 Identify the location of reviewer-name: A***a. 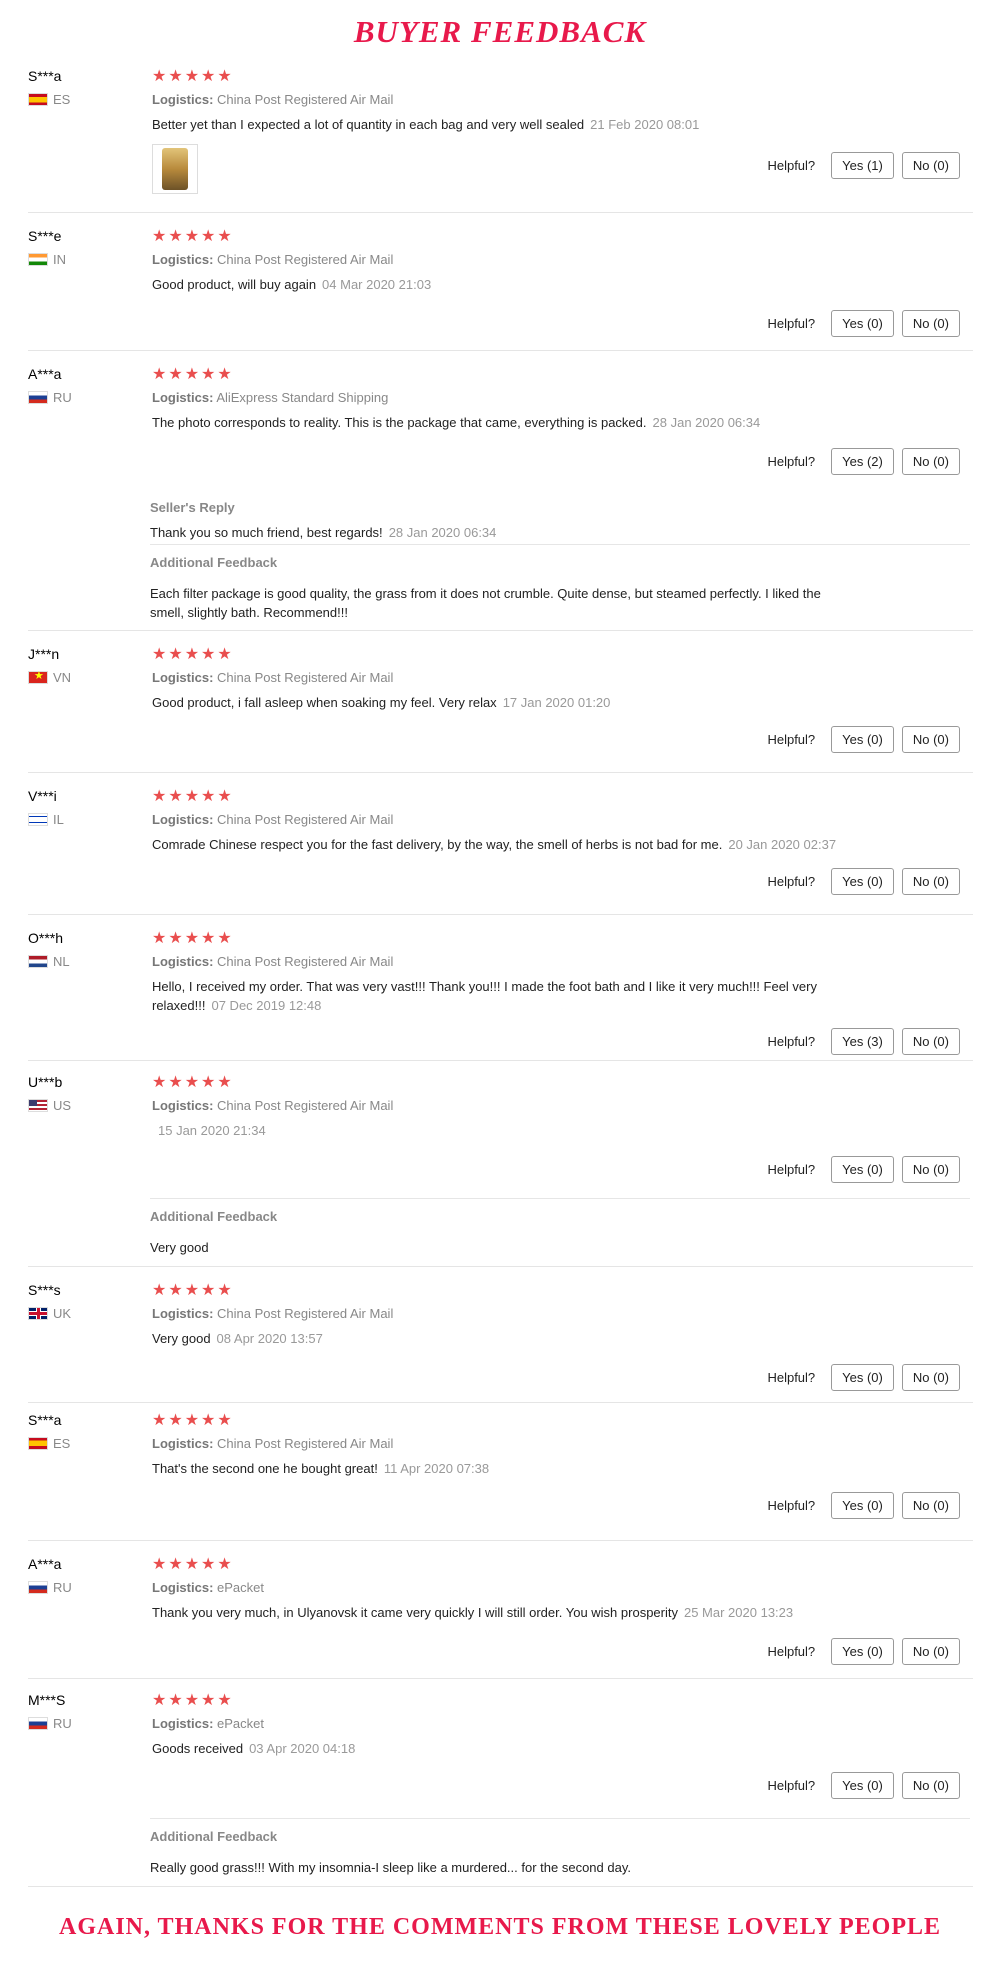
(45, 374).